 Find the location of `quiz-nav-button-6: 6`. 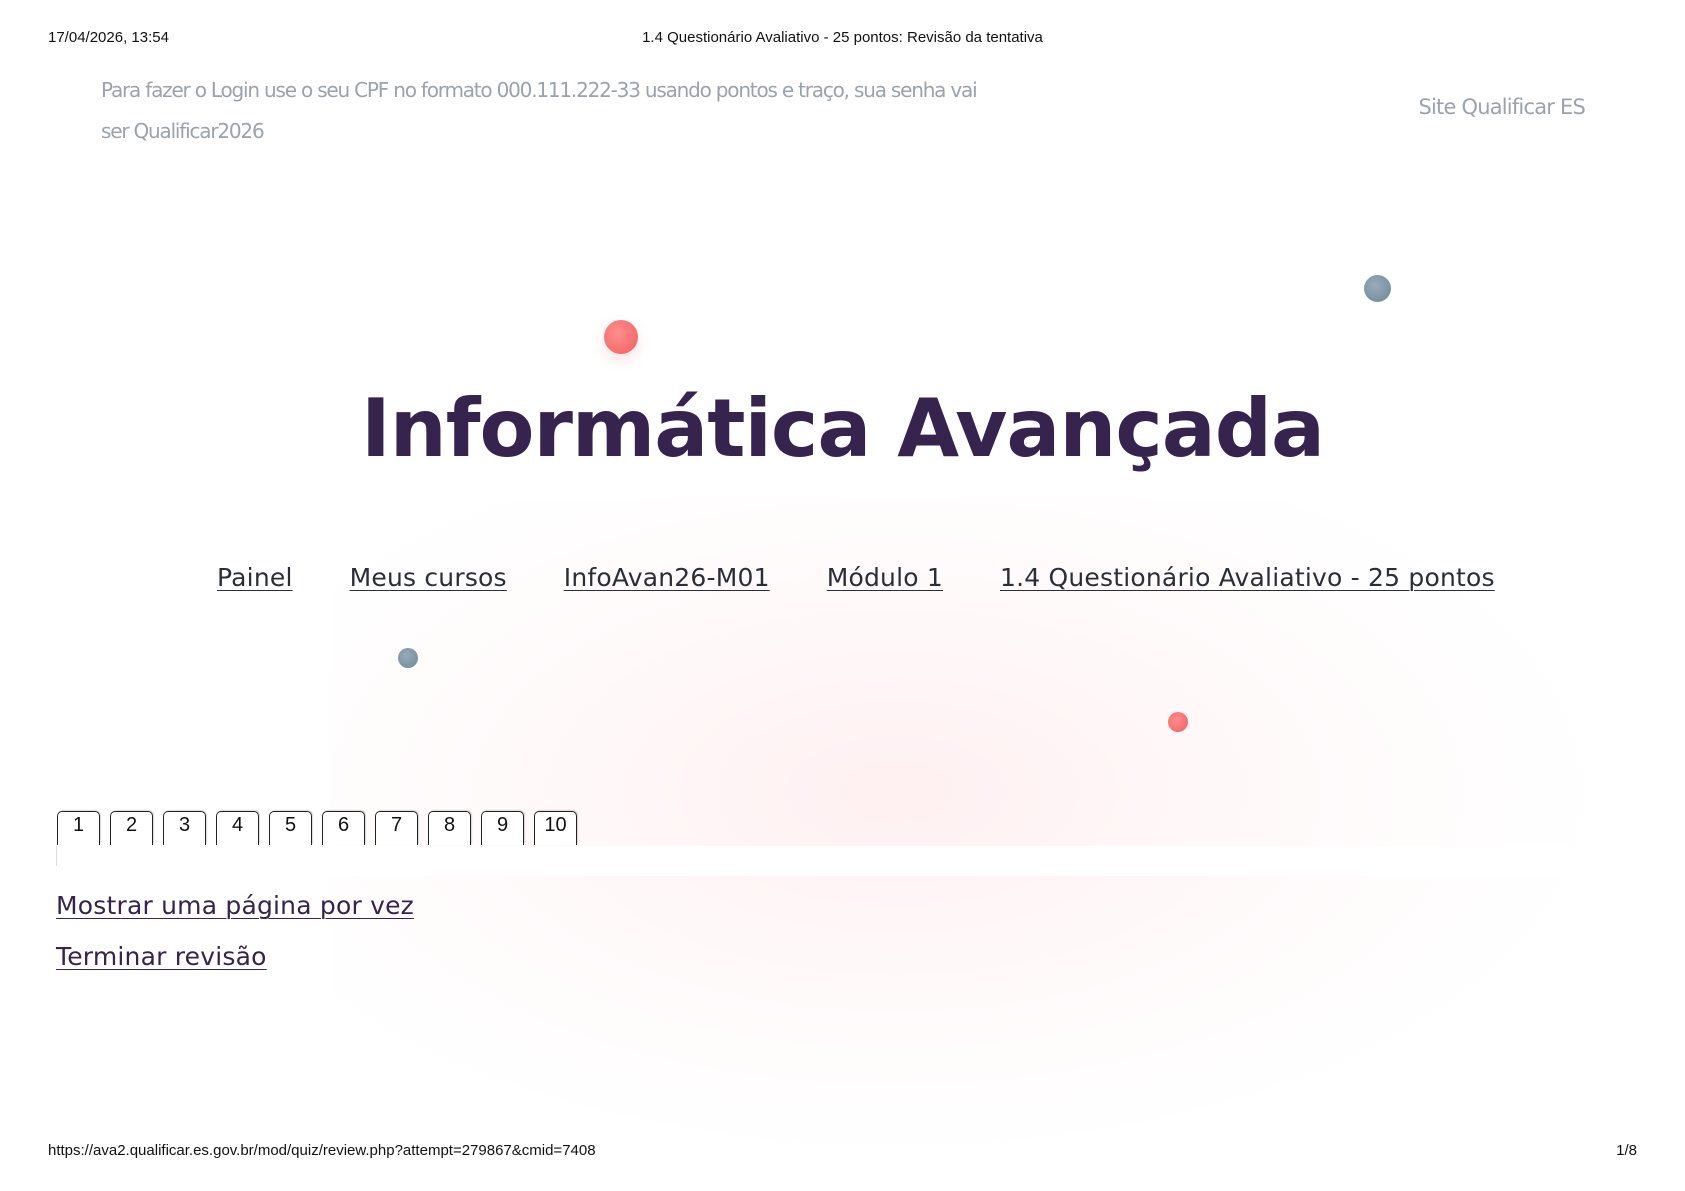

quiz-nav-button-6: 6 is located at coordinates (343, 828).